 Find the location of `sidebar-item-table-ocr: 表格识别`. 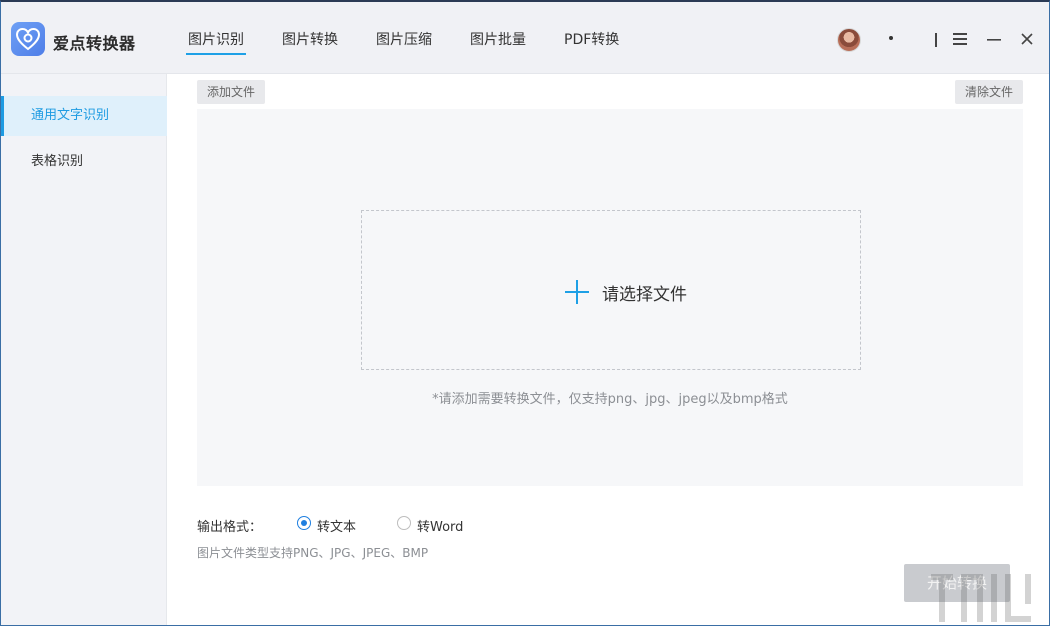

sidebar-item-table-ocr: 表格识别 is located at coordinates (84, 162).